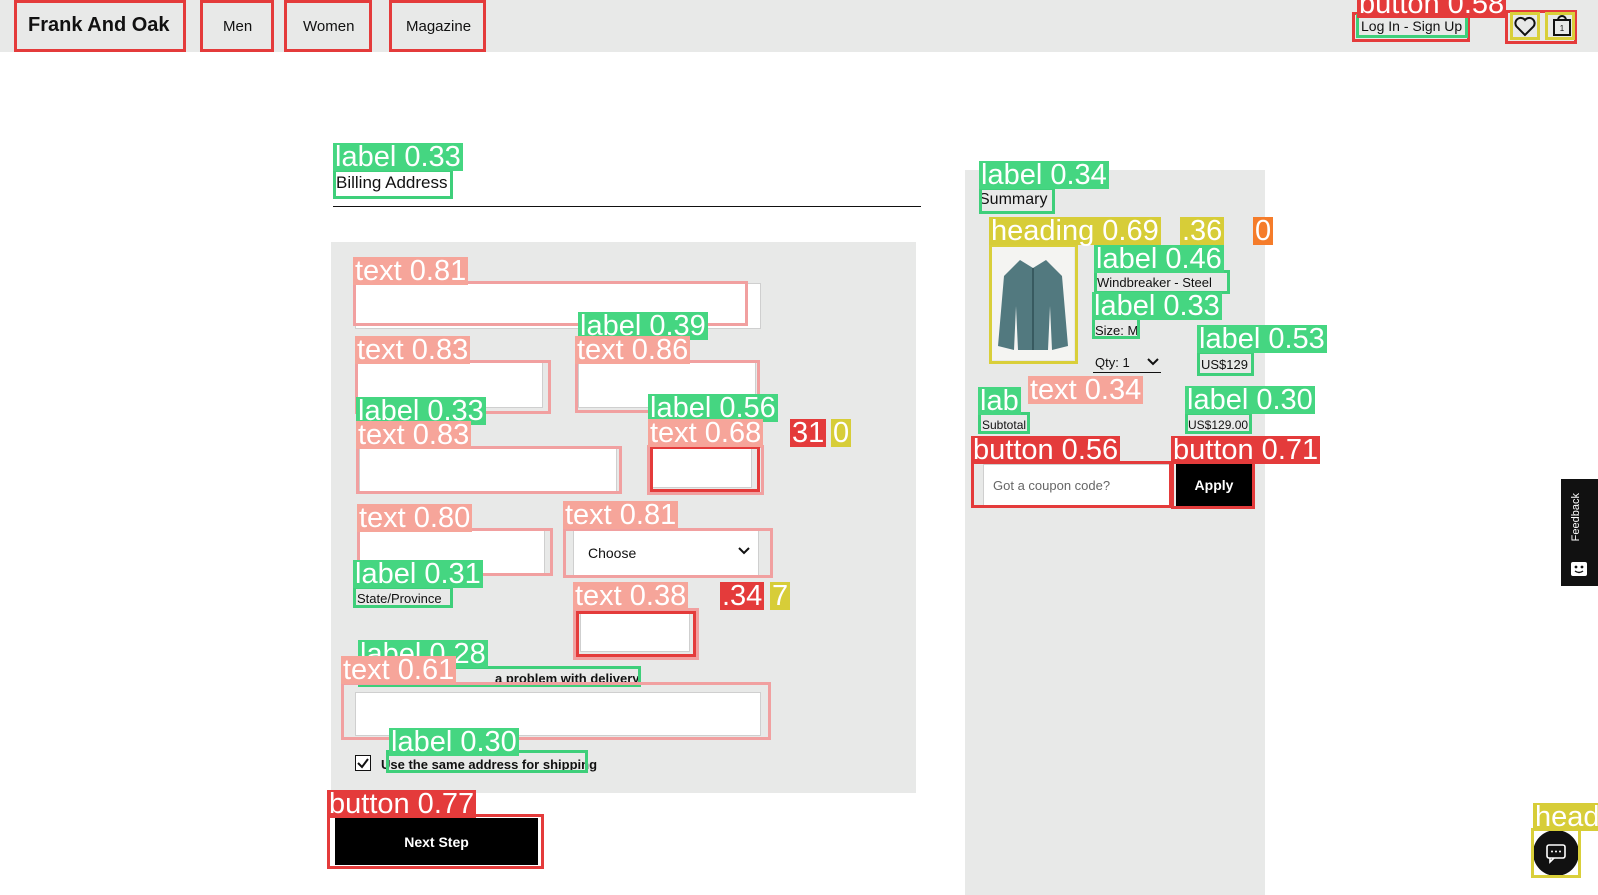 The image size is (1598, 895). What do you see at coordinates (1246, 450) in the screenshot?
I see `overlay-tag-apply: button 0.71` at bounding box center [1246, 450].